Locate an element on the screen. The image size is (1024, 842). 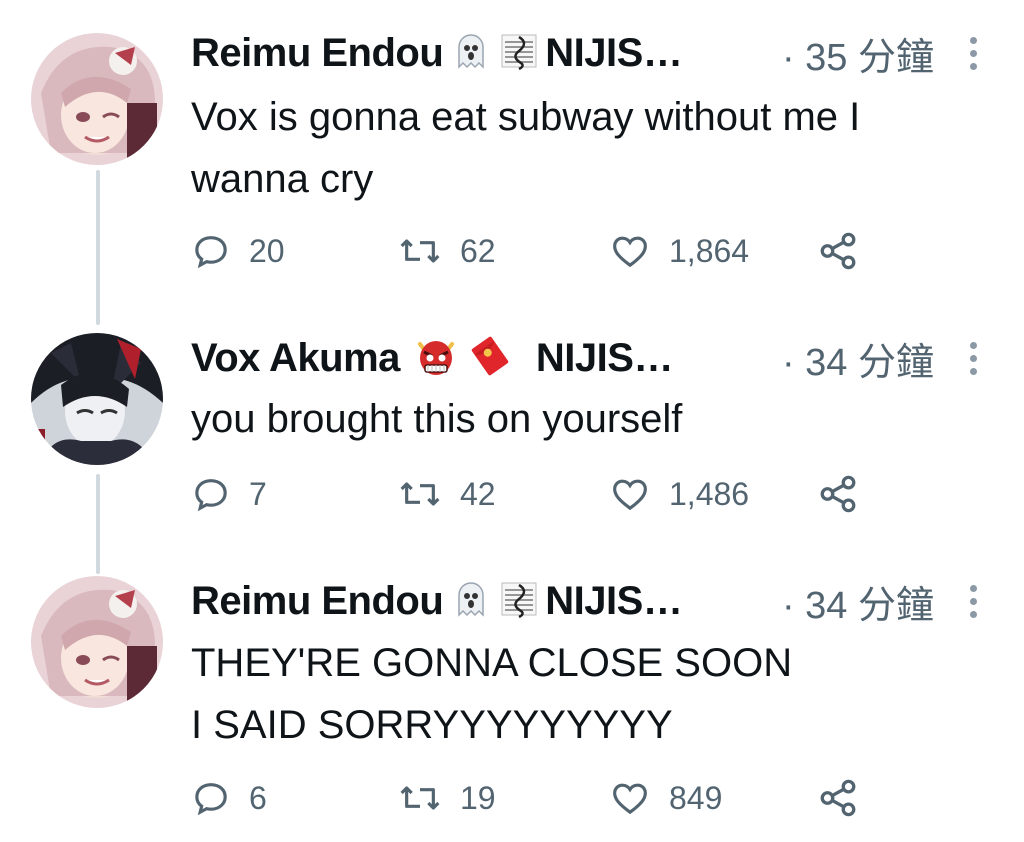
timestamp: · 35 分鐘 is located at coordinates (858, 54).